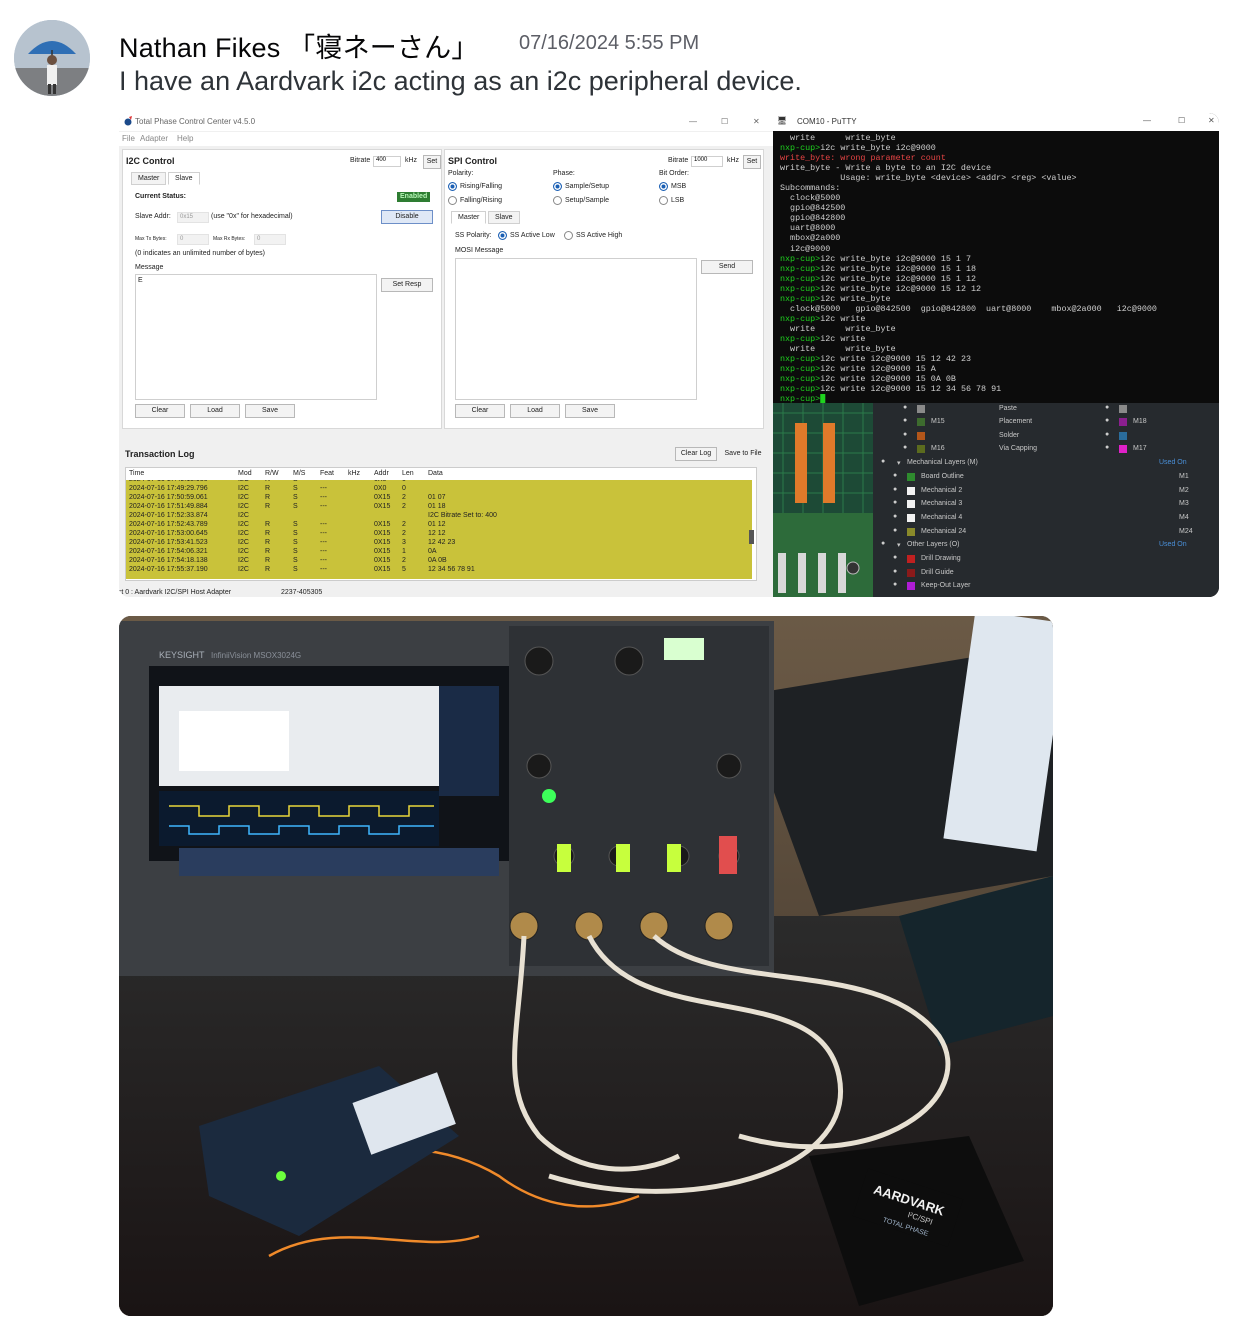 This screenshot has width=1244, height=1336. Describe the element at coordinates (1046, 504) in the screenshot. I see `layer-row: ● Mechanical 3 M3` at that location.